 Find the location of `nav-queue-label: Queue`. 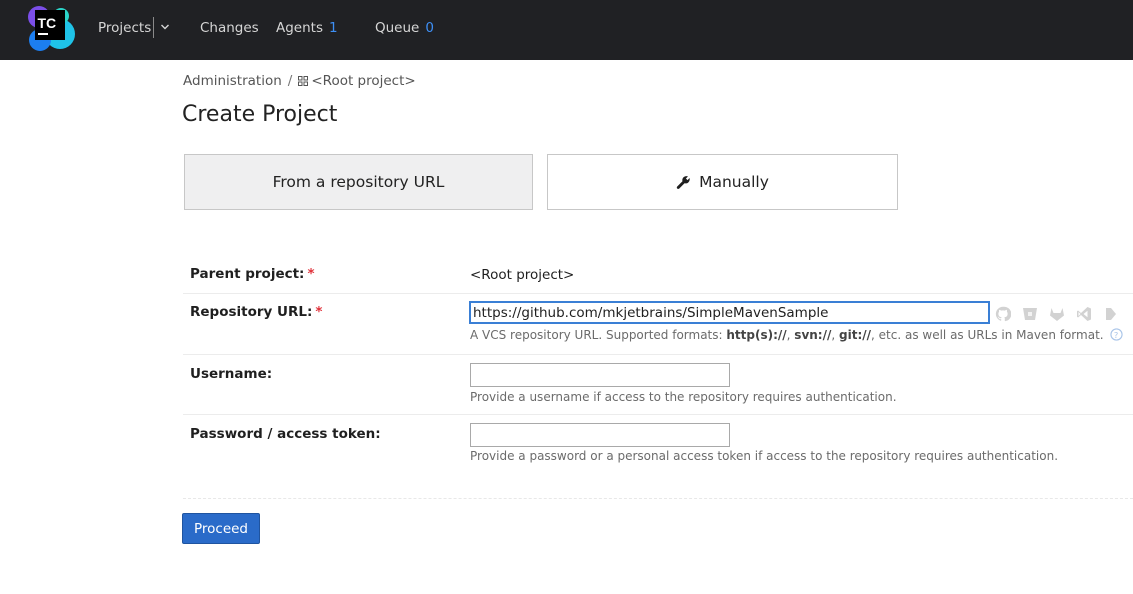

nav-queue-label: Queue is located at coordinates (397, 28).